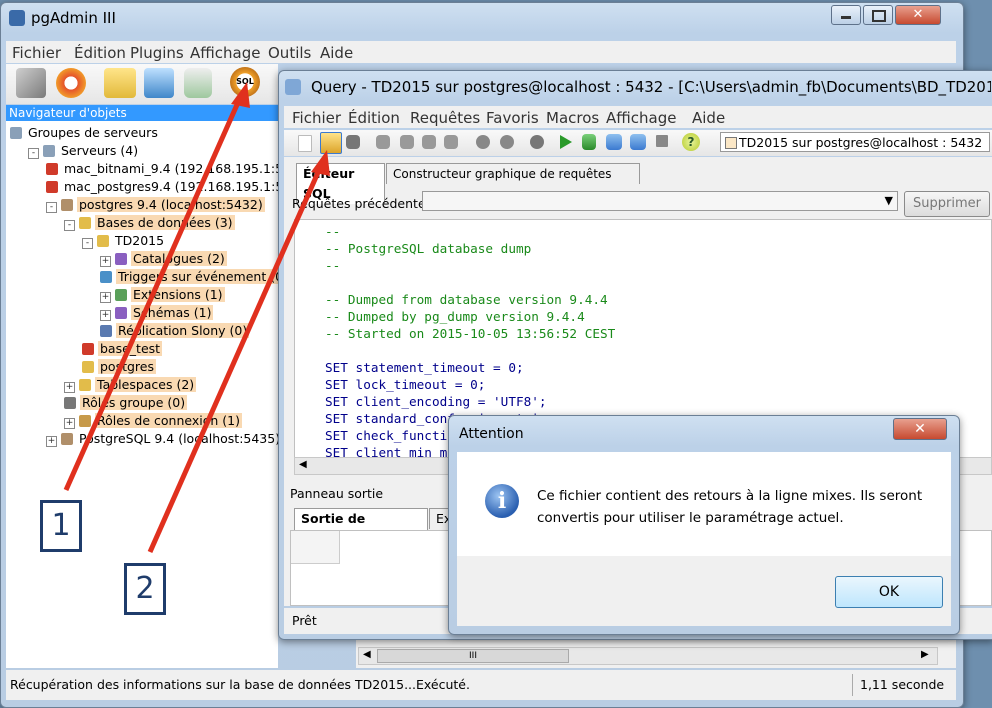 The width and height of the screenshot is (992, 708). Describe the element at coordinates (178, 168) in the screenshot. I see `tree-item-label: mac_bitnami_9.4 (192.168.195.1:54` at that location.